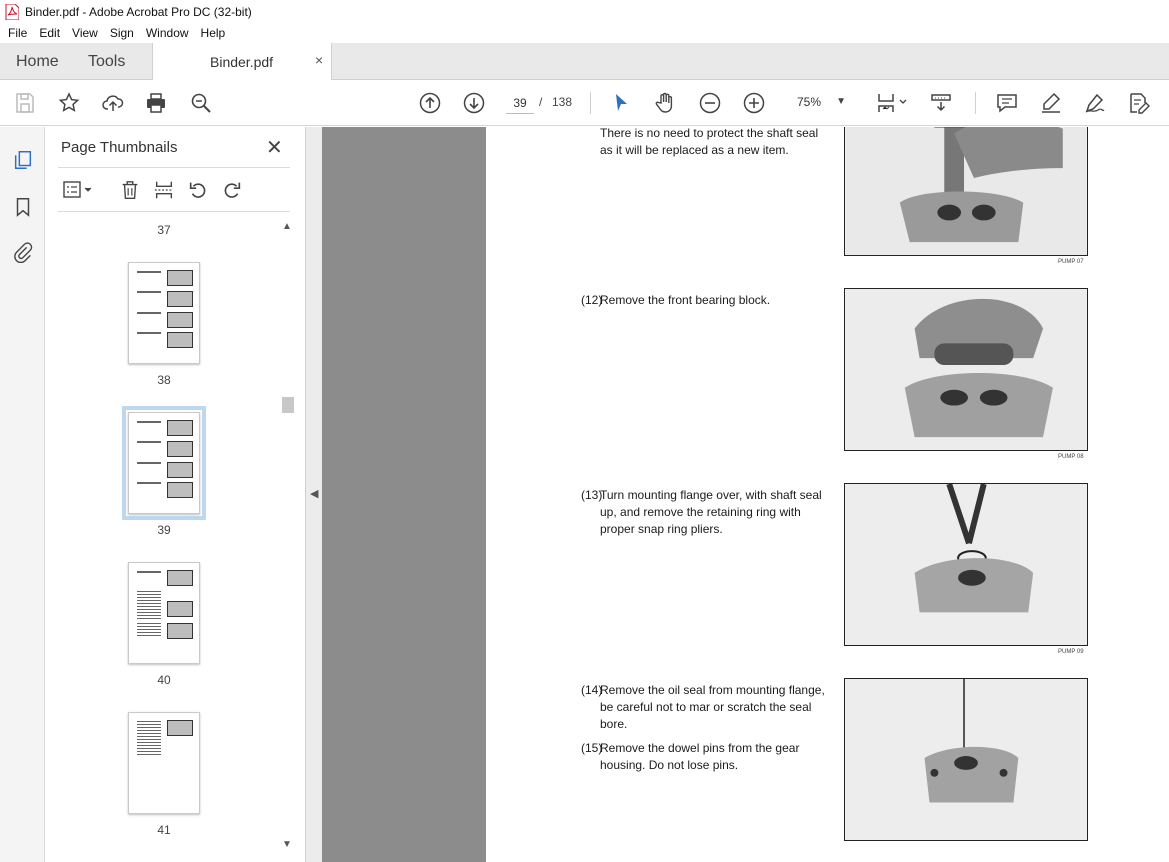 This screenshot has width=1169, height=862. Describe the element at coordinates (975, 103) in the screenshot. I see `toolbar-divider` at that location.